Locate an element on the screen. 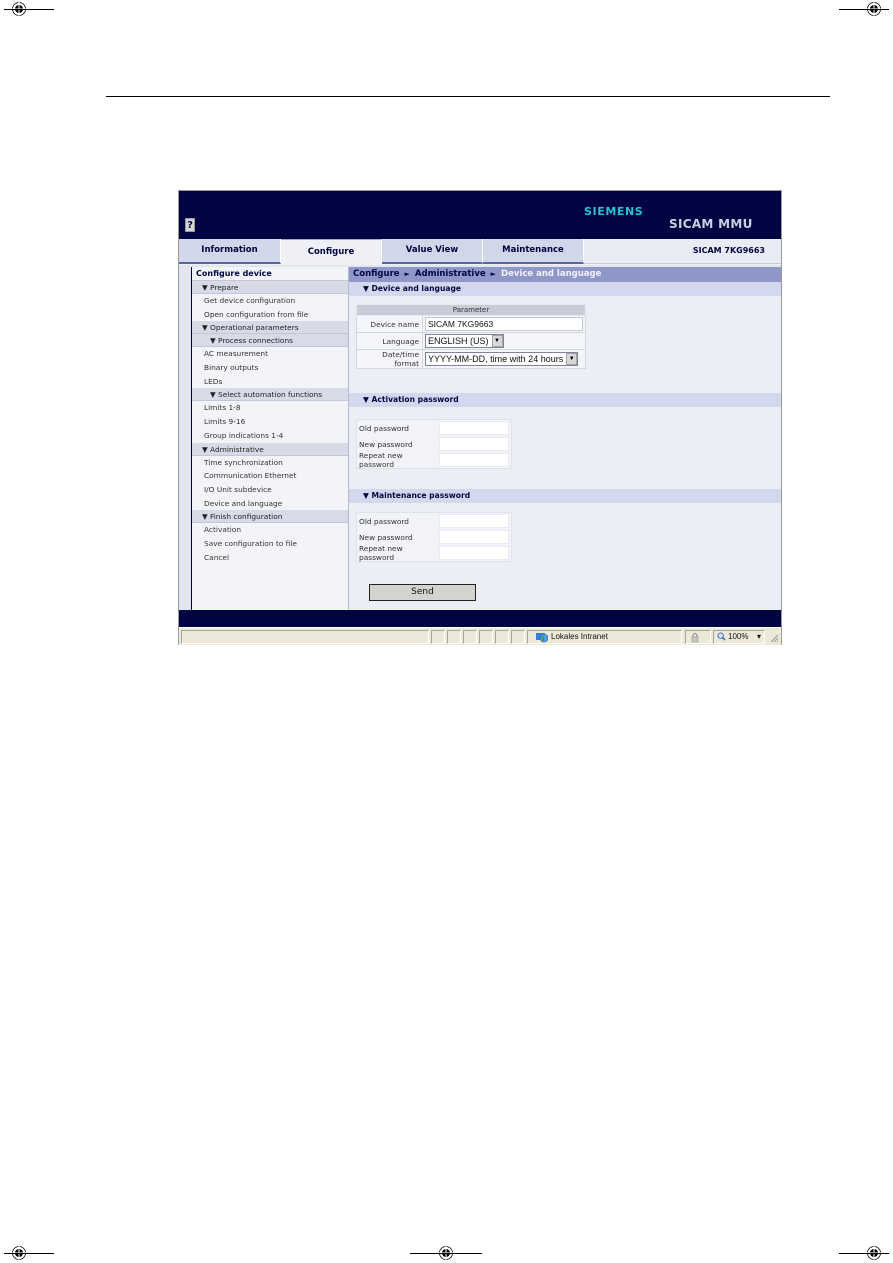  page-header-rule is located at coordinates (468, 96).